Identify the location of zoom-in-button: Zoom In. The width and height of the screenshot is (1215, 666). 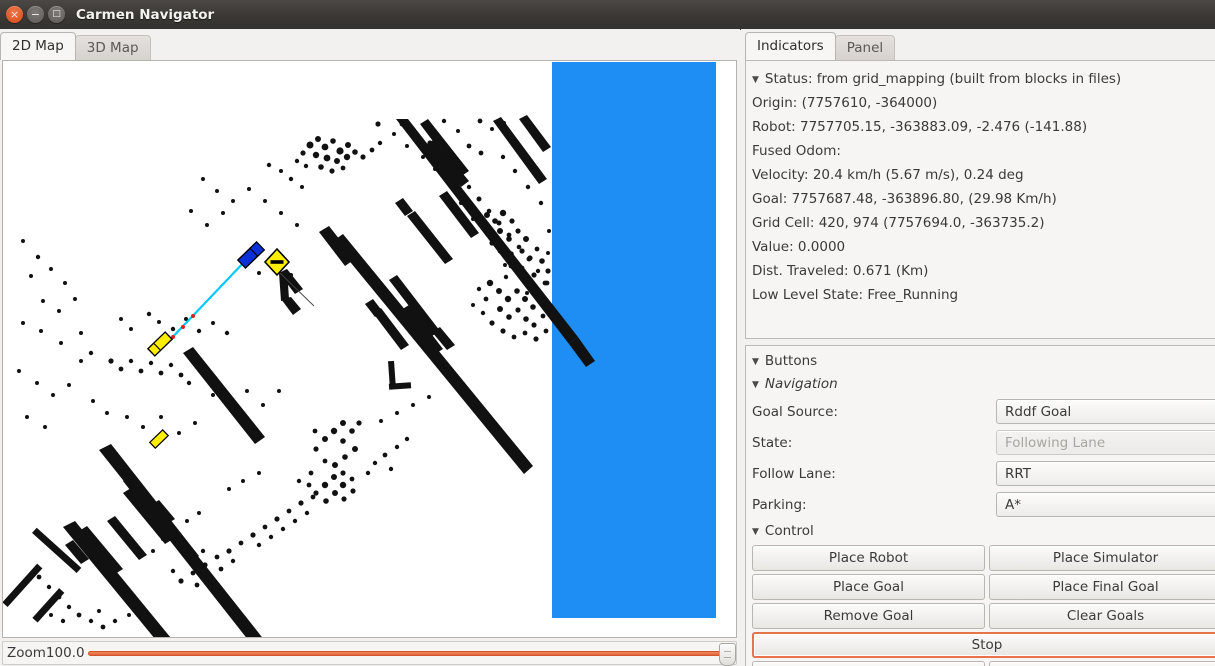
(868, 663).